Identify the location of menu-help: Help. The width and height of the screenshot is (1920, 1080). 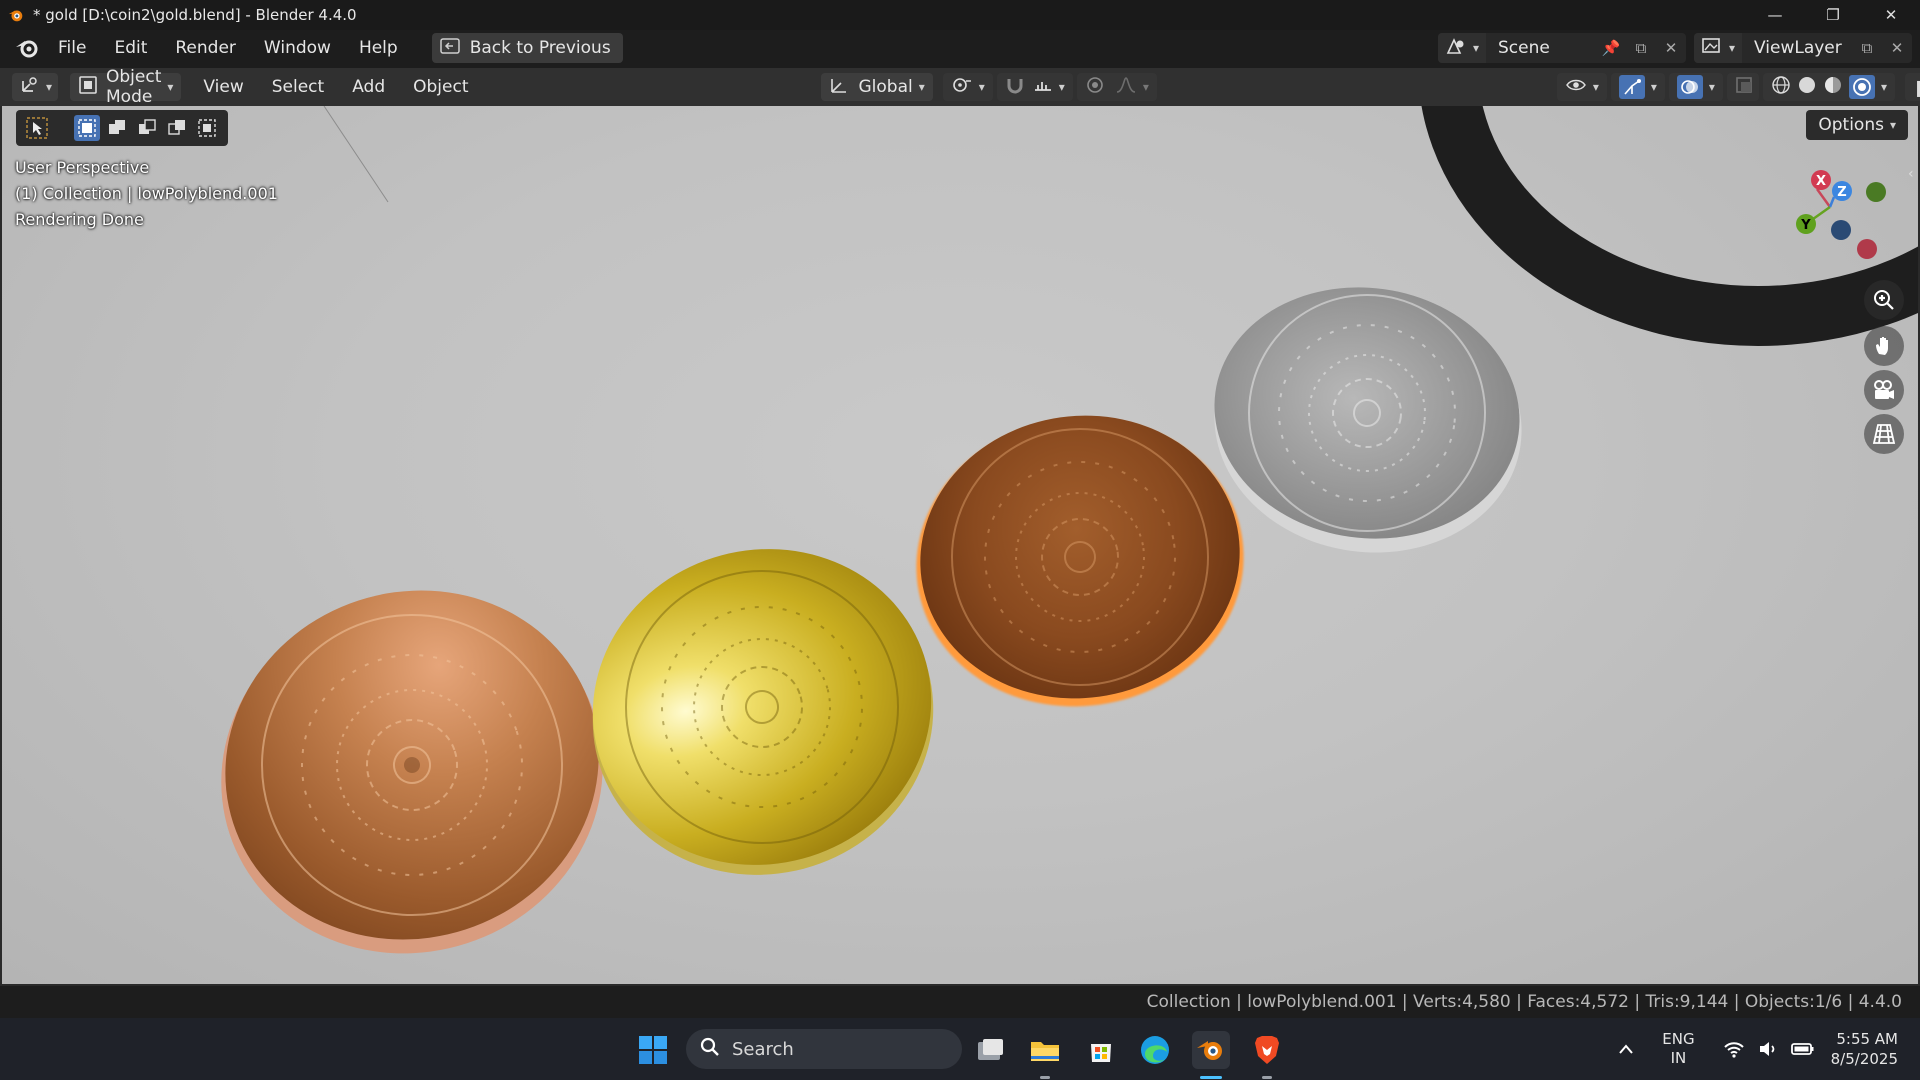
(378, 48).